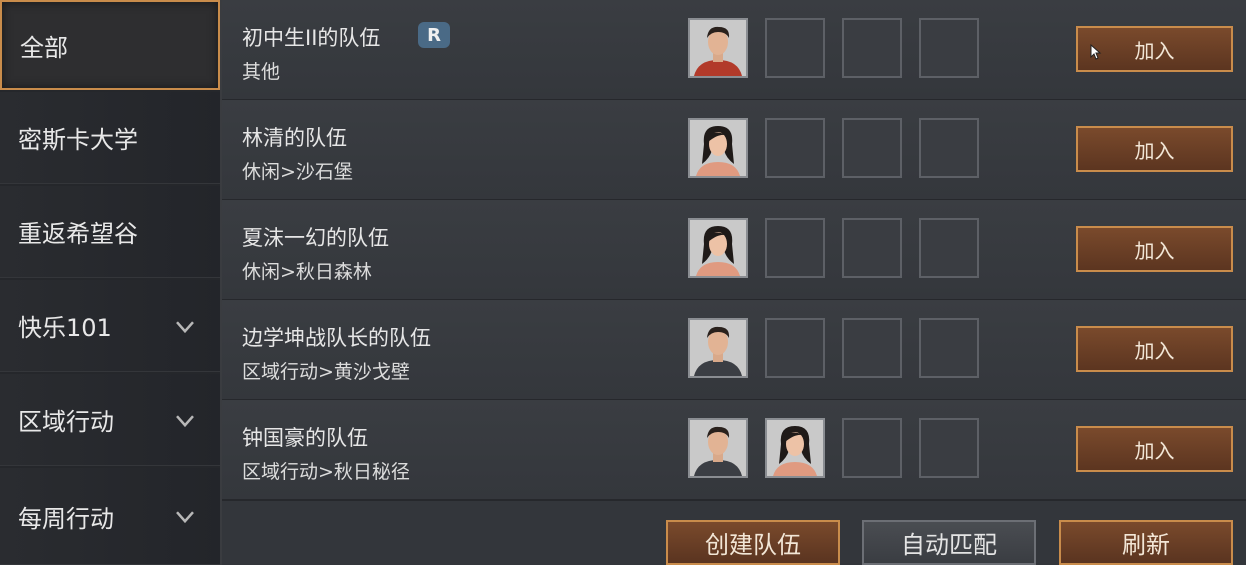 The height and width of the screenshot is (565, 1246). Describe the element at coordinates (315, 238) in the screenshot. I see `team-name: 夏沫一幻的队伍` at that location.